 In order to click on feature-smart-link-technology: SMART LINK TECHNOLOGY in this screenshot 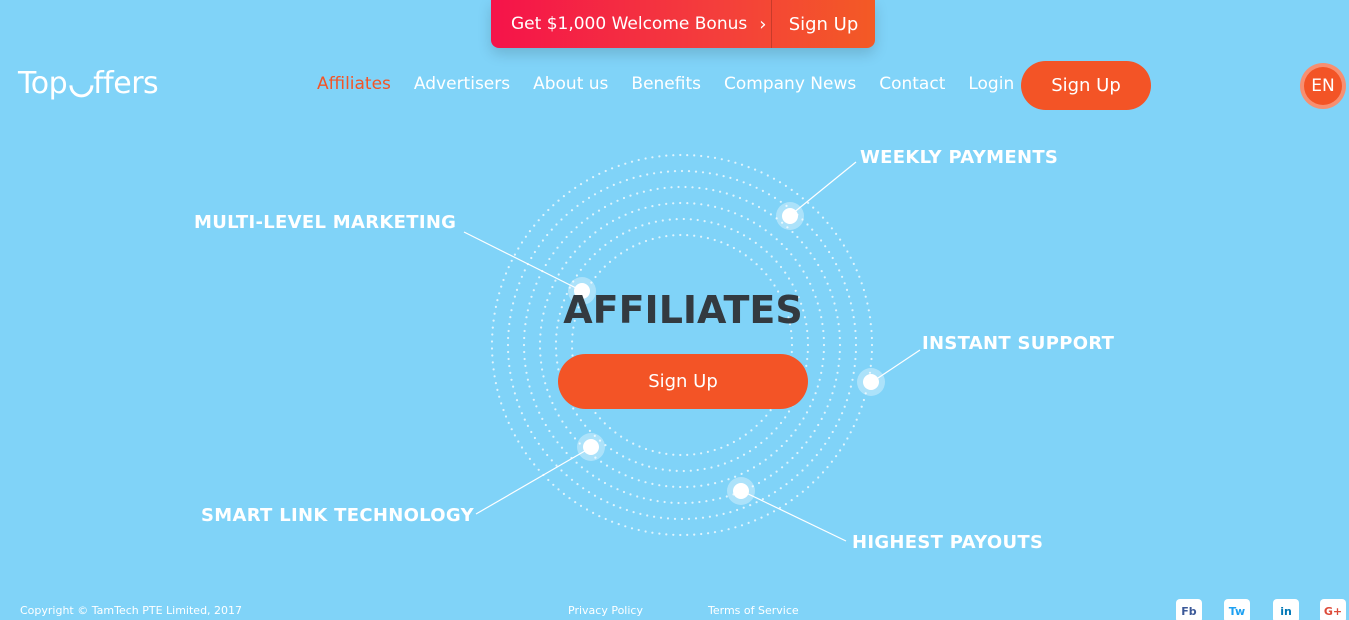, I will do `click(337, 515)`.